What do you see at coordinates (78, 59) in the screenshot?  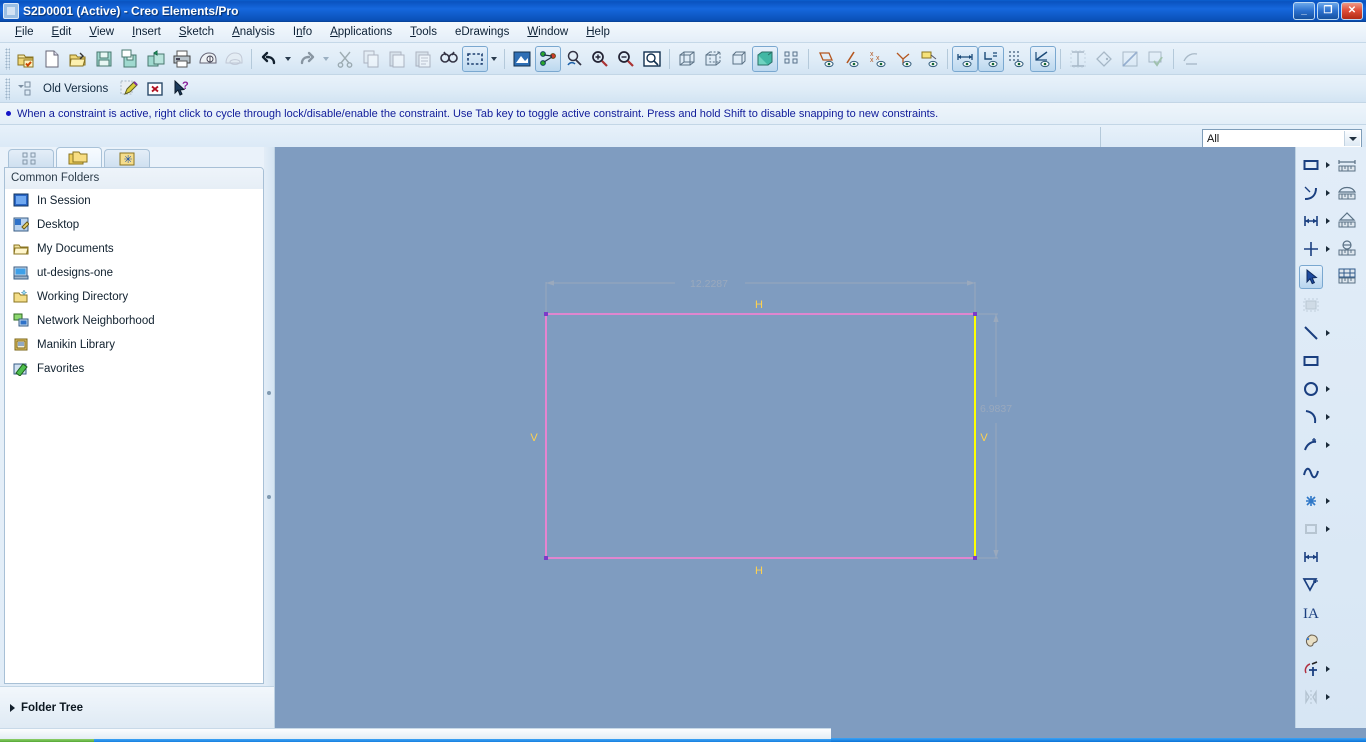 I see `open-file-icon` at bounding box center [78, 59].